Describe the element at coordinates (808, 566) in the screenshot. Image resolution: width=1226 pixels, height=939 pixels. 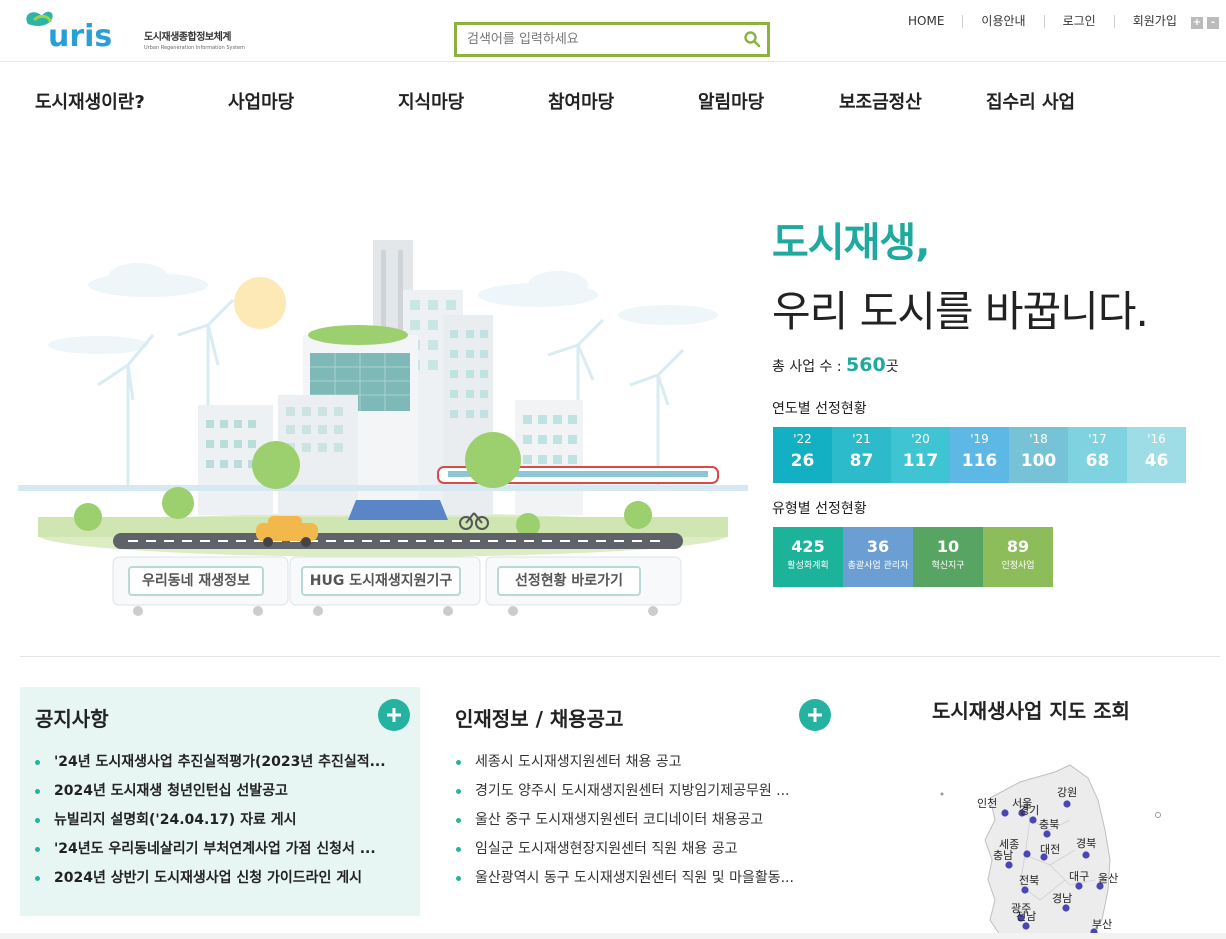
I see `type-label: 활성화계획` at that location.